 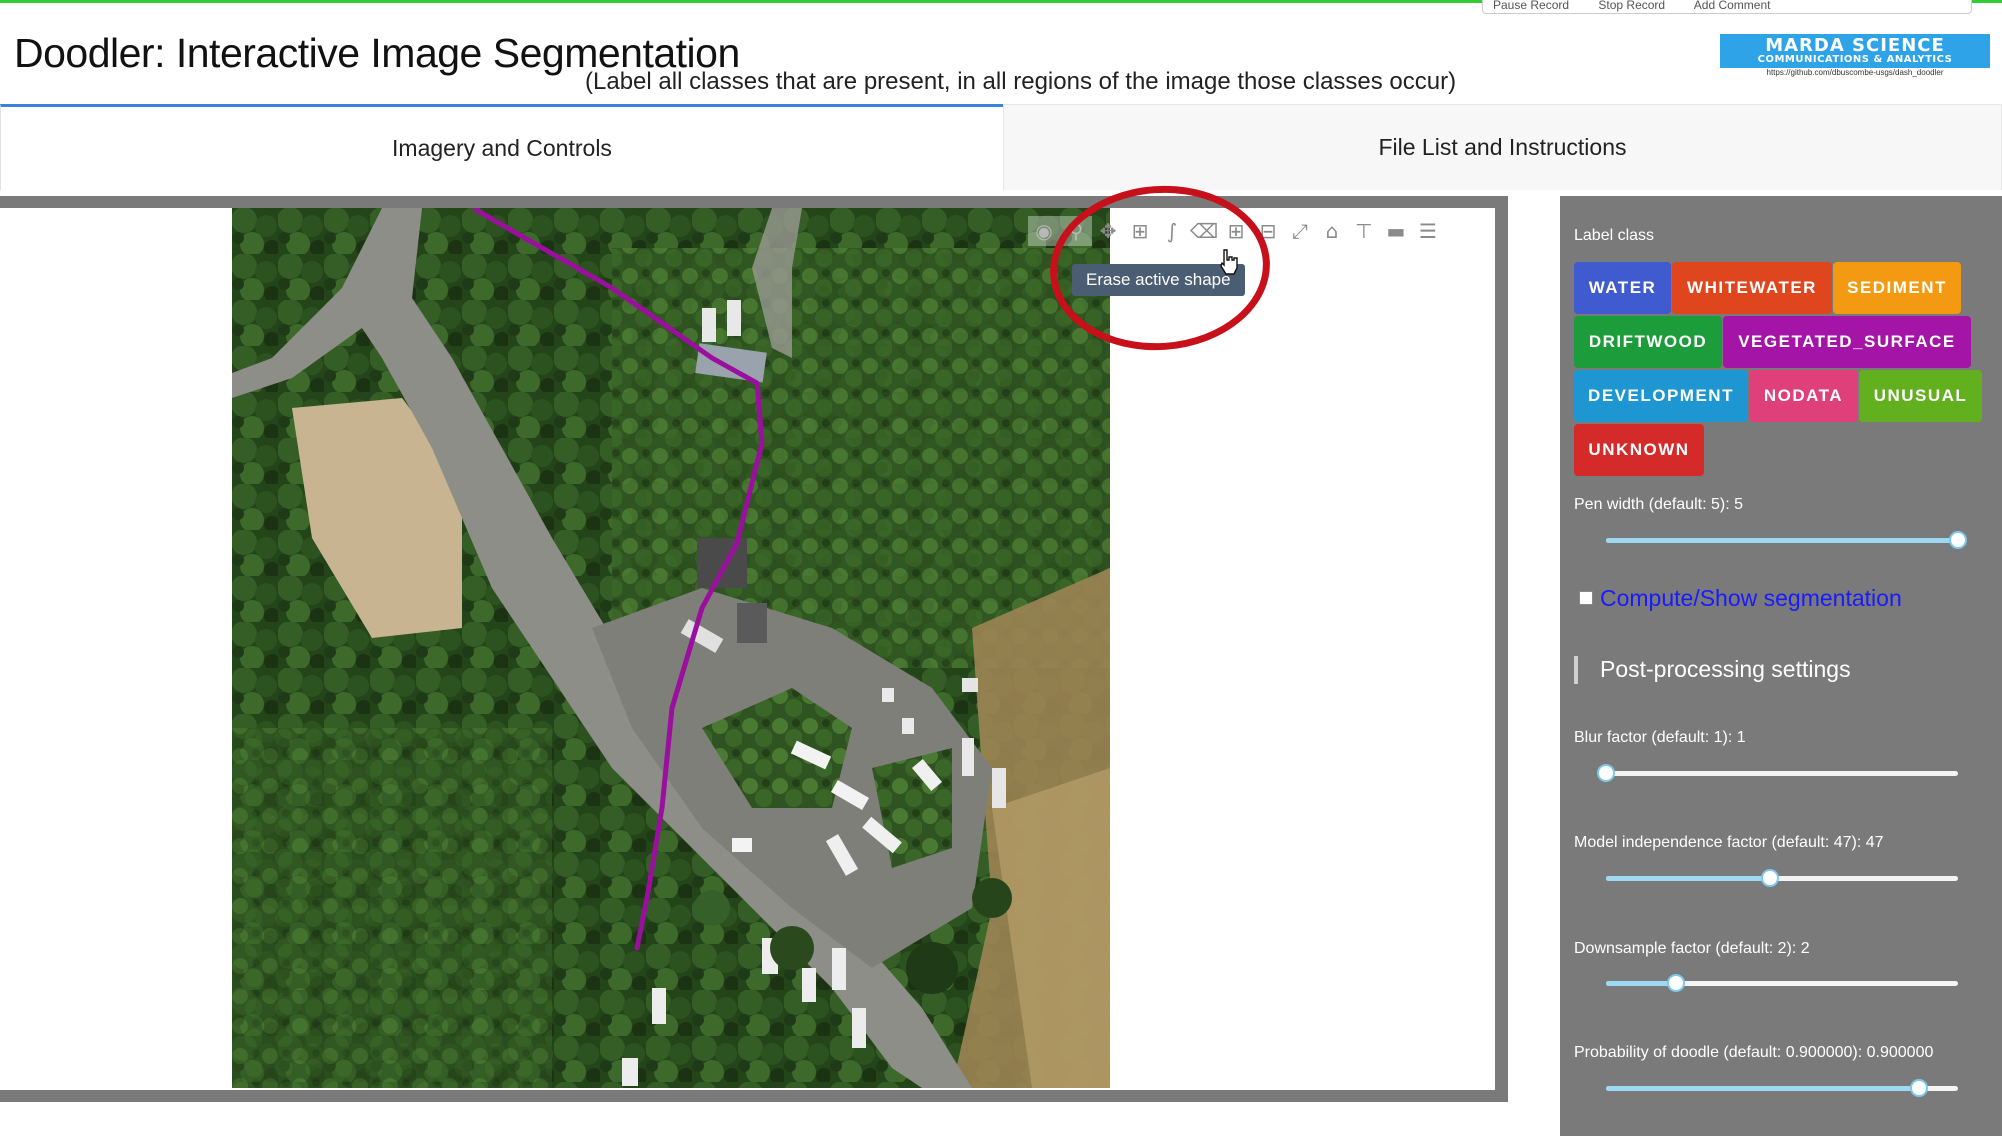 I want to click on add-comment-button: Add Comment, so click(x=1732, y=6).